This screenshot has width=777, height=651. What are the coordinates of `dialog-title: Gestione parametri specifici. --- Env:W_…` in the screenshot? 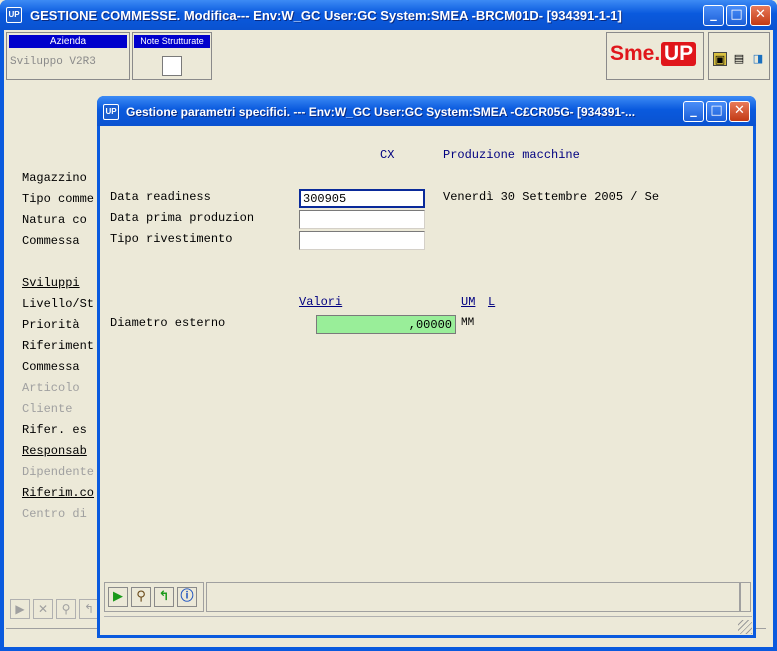 It's located at (381, 112).